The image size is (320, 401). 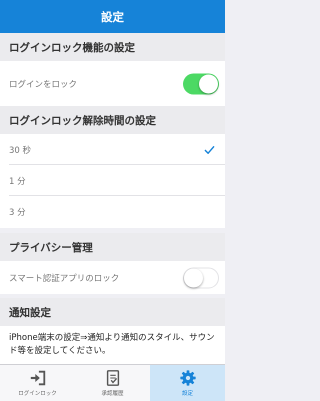 I want to click on app-lock-toggle, so click(x=201, y=277).